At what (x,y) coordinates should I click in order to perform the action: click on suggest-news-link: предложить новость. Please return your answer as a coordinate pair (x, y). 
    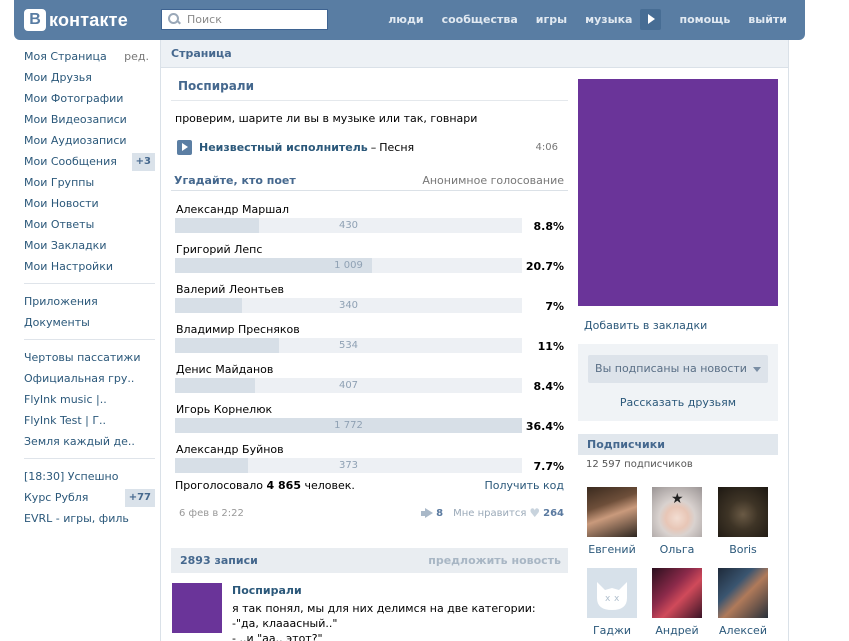
    Looking at the image, I should click on (494, 560).